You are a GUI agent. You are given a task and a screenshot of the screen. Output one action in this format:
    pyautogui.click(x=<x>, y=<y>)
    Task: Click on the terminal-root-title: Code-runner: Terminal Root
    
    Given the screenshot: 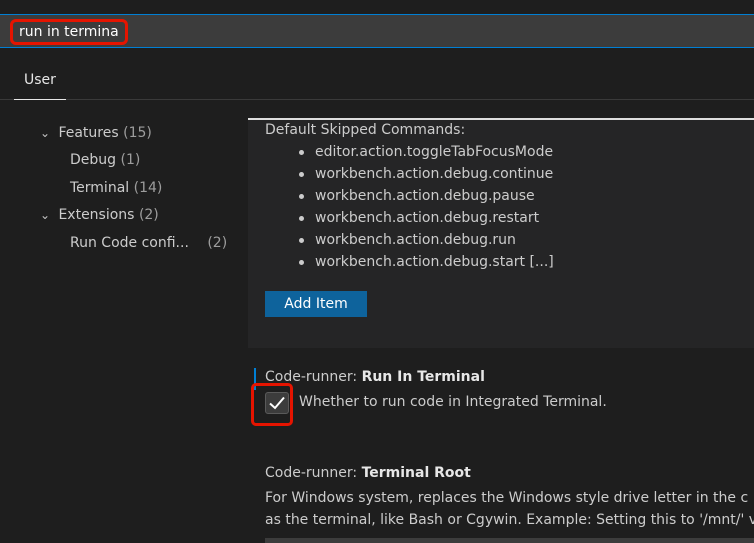 What is the action you would take?
    pyautogui.click(x=368, y=473)
    